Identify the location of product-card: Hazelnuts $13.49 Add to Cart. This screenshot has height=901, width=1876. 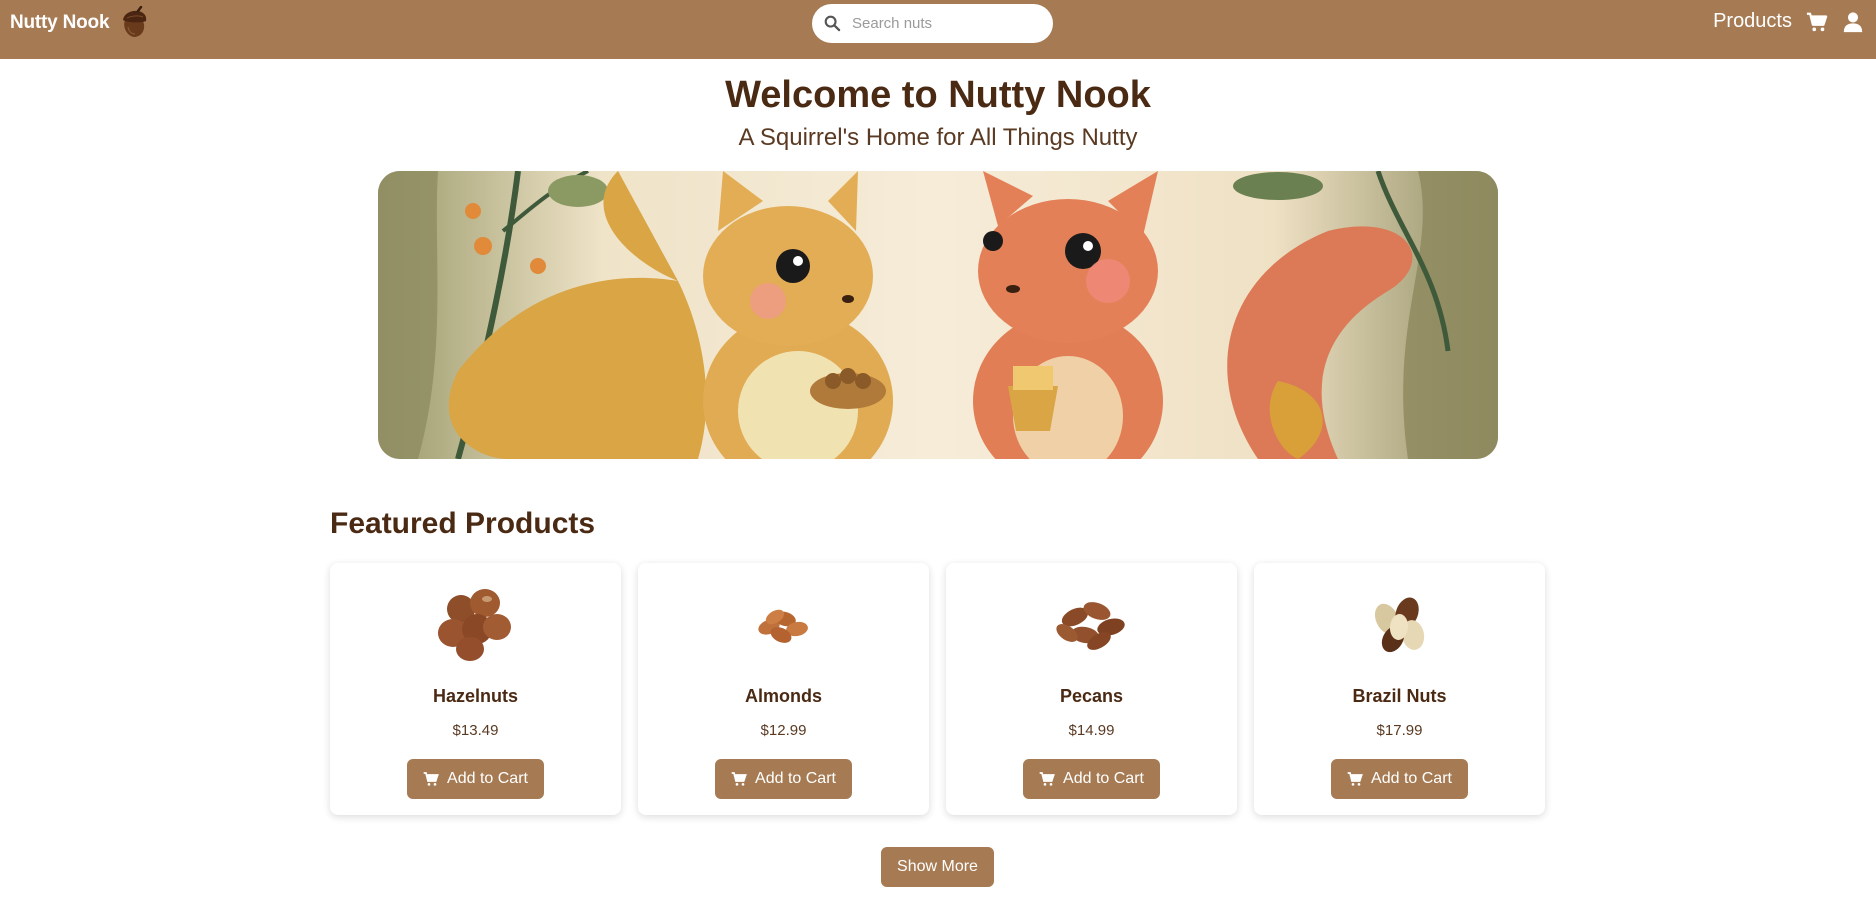
(475, 689).